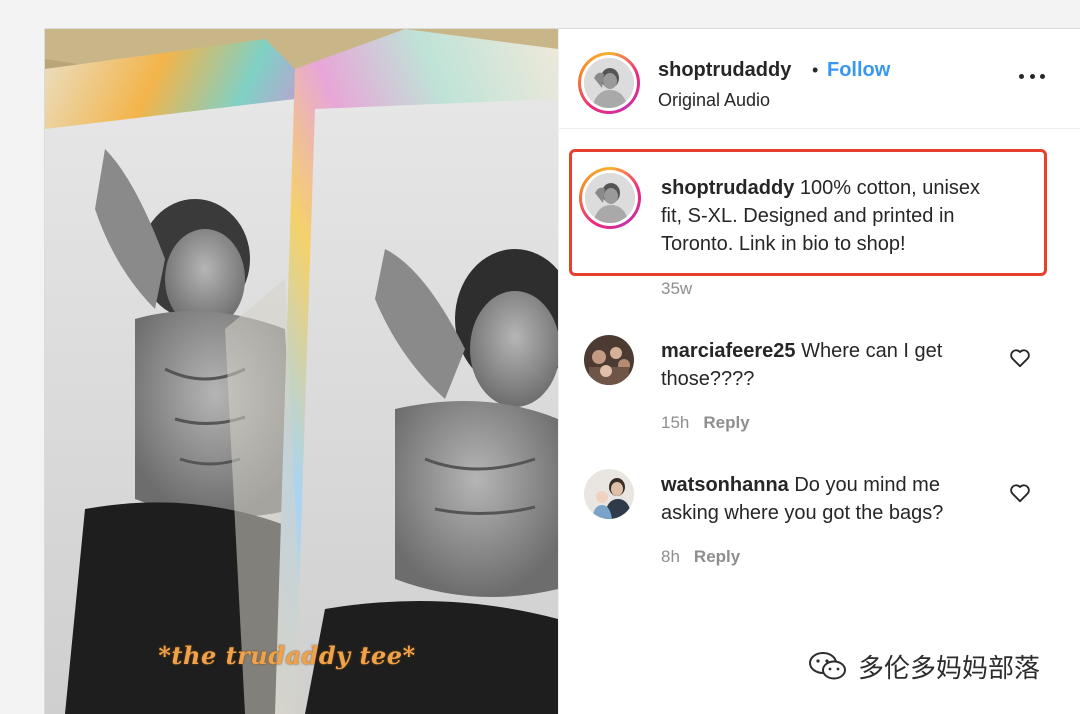 This screenshot has height=714, width=1080. I want to click on comment-timestamp: 8h, so click(670, 556).